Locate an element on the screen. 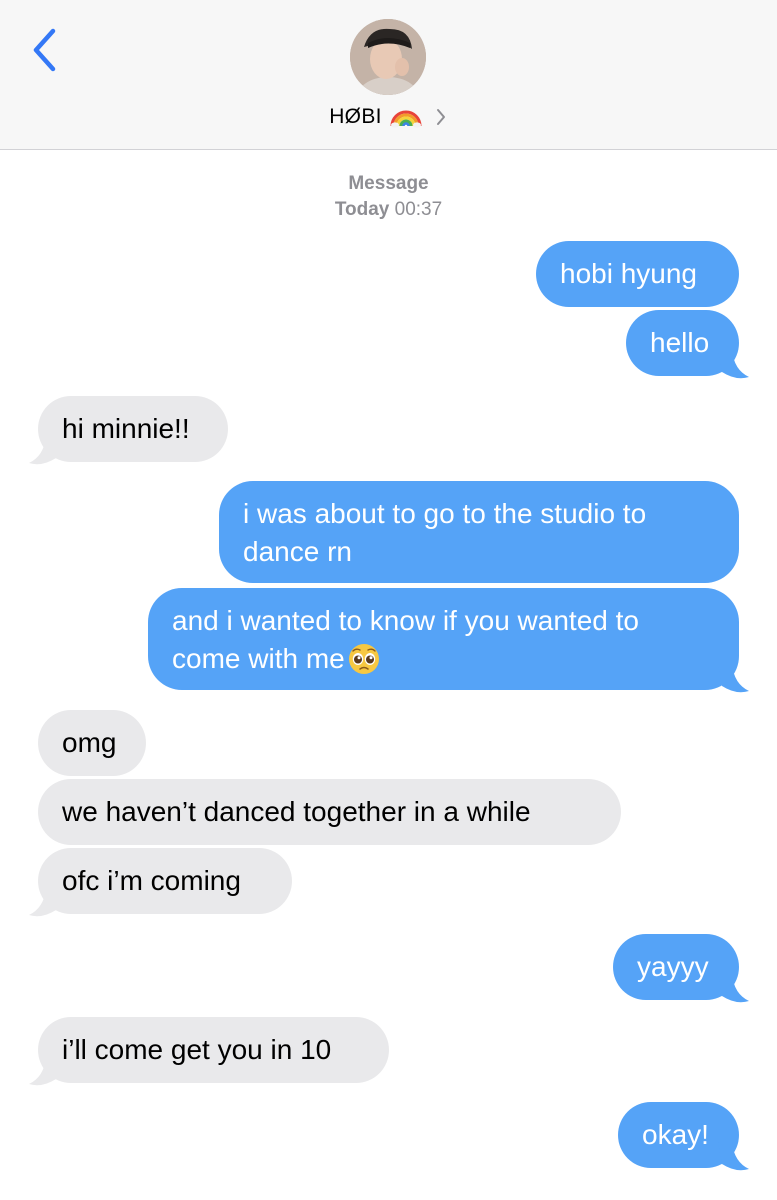 Image resolution: width=777 pixels, height=1200 pixels. message-bubble-incoming: ofc i’m coming is located at coordinates (165, 881).